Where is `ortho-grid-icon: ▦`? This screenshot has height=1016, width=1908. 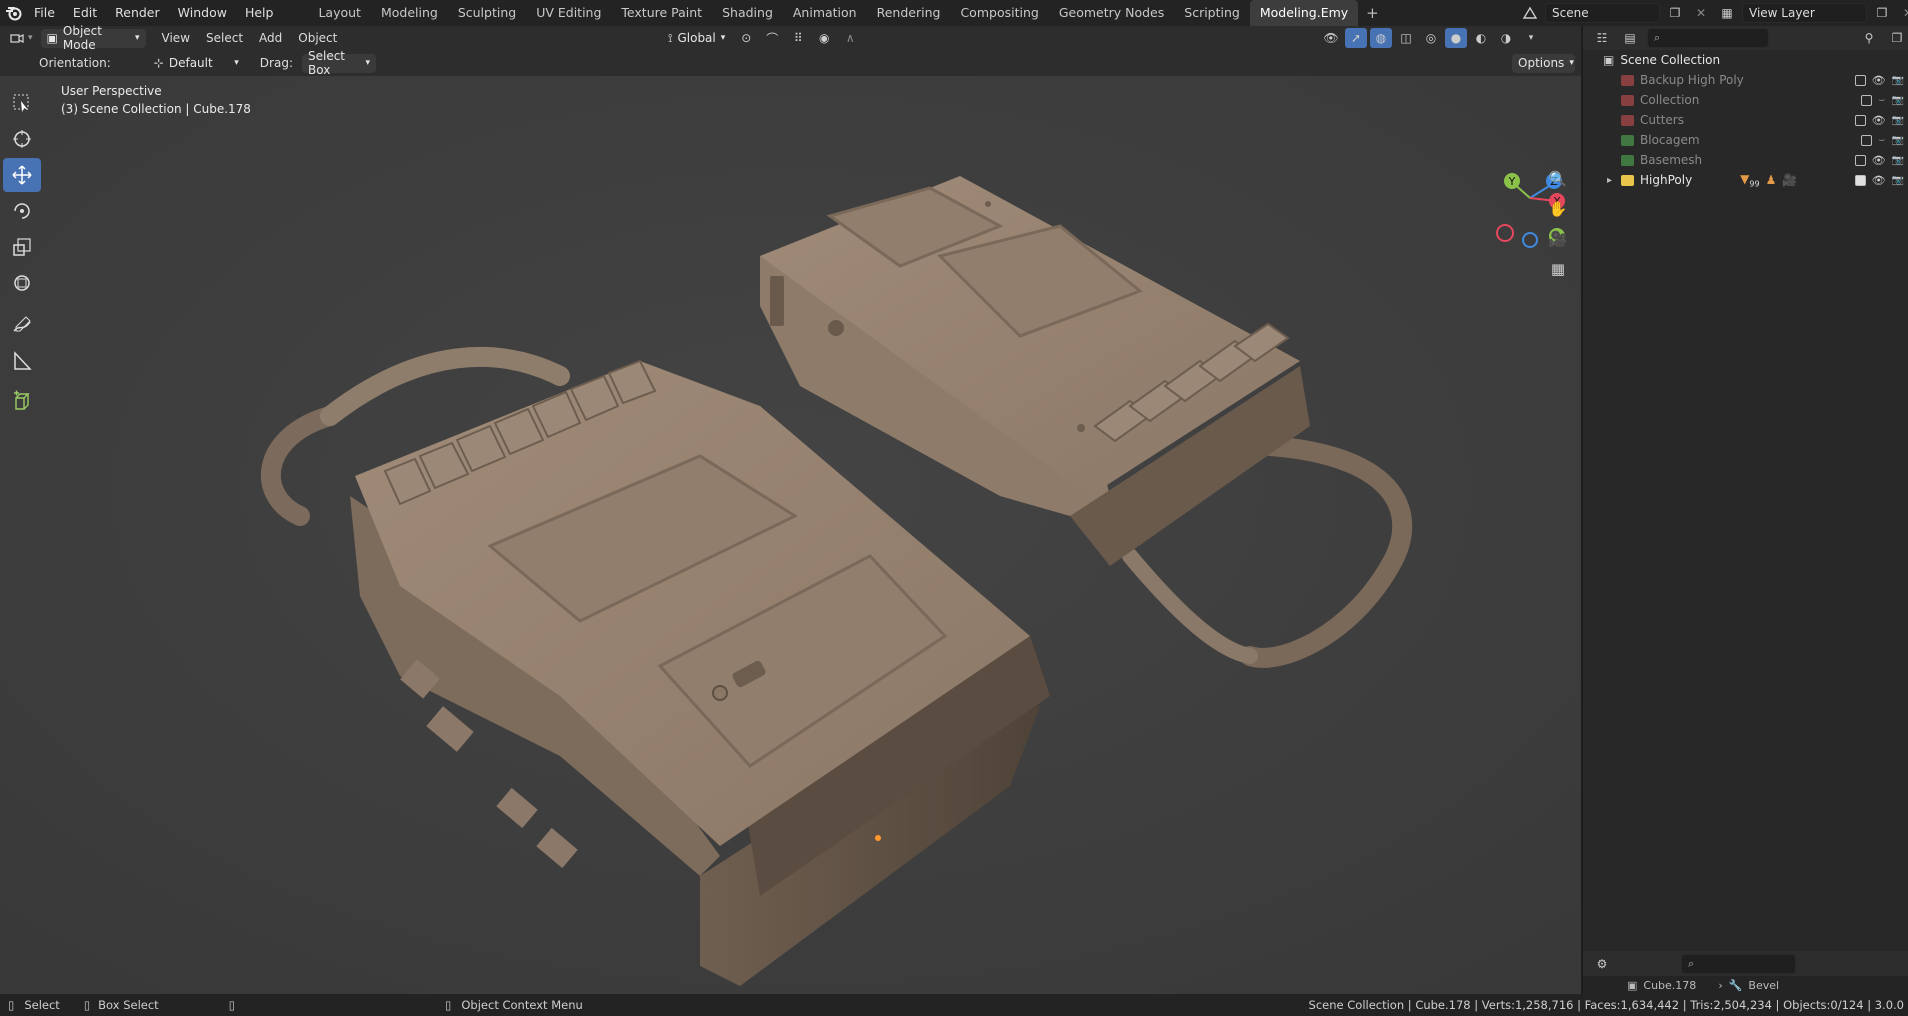 ortho-grid-icon: ▦ is located at coordinates (1558, 269).